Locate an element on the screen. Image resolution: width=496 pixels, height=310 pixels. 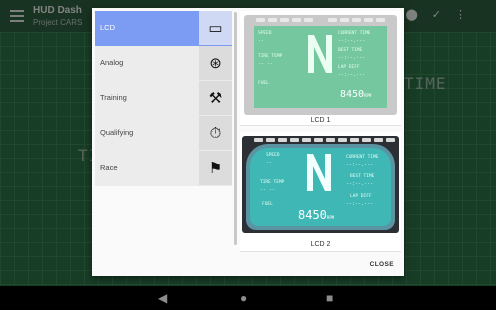
tools-icon: ⚒ is located at coordinates (215, 98).